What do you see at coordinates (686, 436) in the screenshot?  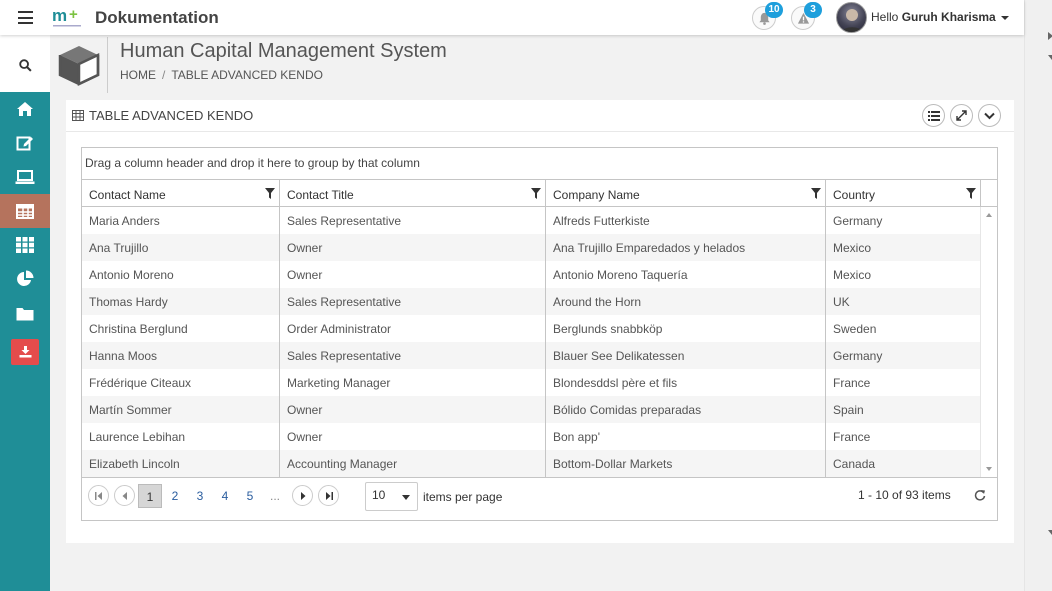 I see `cell-company-name: Bon app'` at bounding box center [686, 436].